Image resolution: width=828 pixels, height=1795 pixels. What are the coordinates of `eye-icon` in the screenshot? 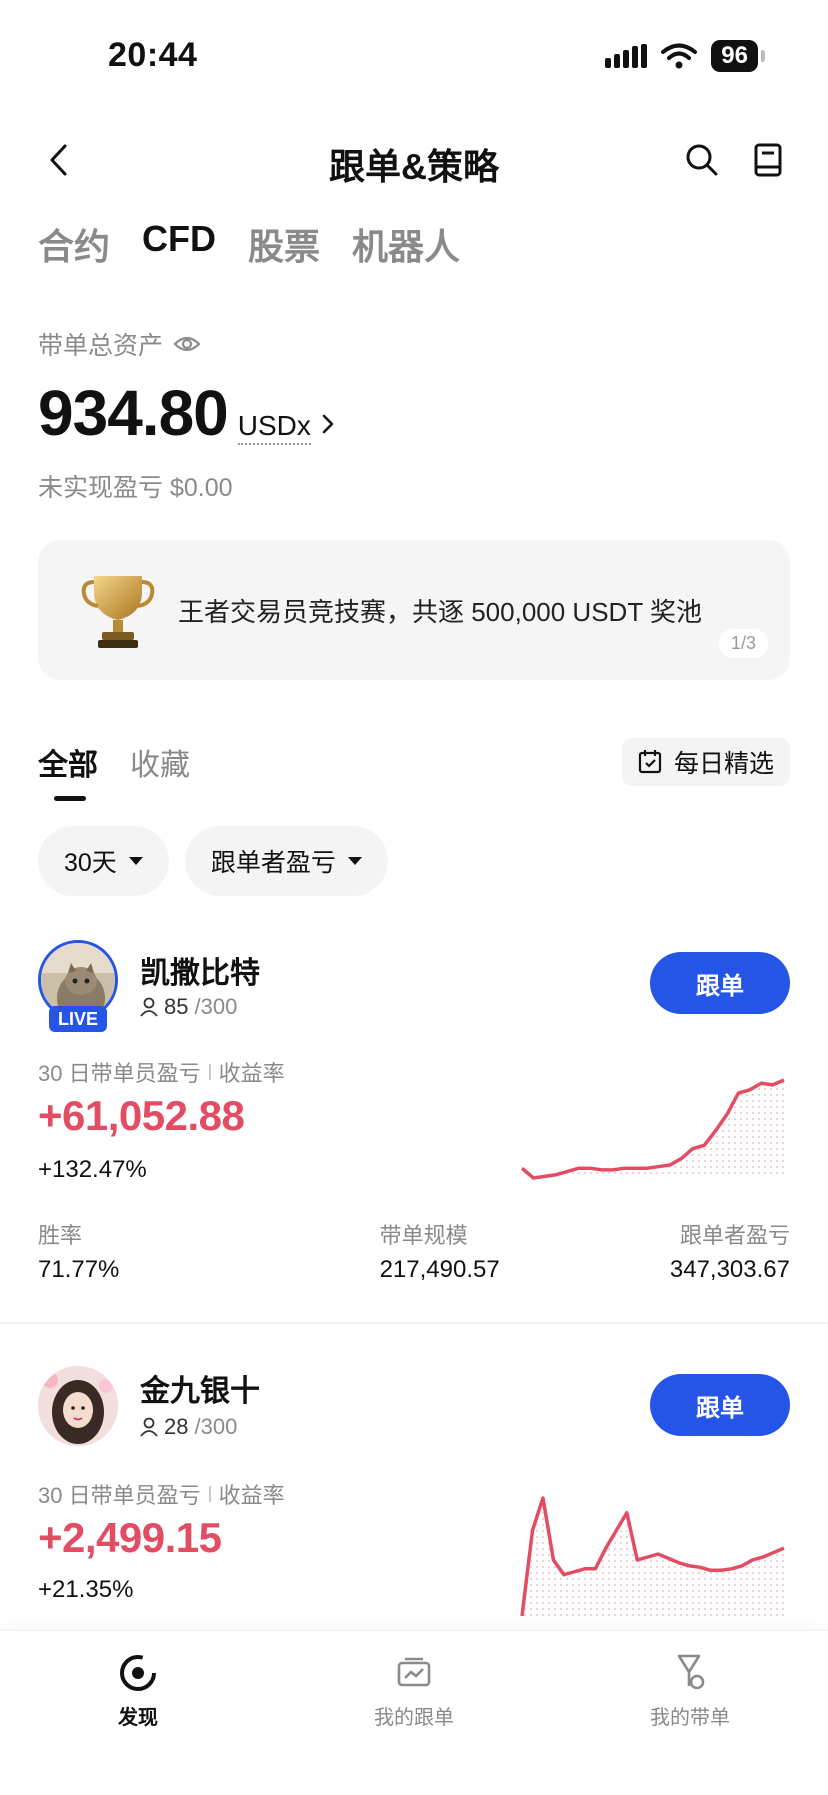 It's located at (187, 344).